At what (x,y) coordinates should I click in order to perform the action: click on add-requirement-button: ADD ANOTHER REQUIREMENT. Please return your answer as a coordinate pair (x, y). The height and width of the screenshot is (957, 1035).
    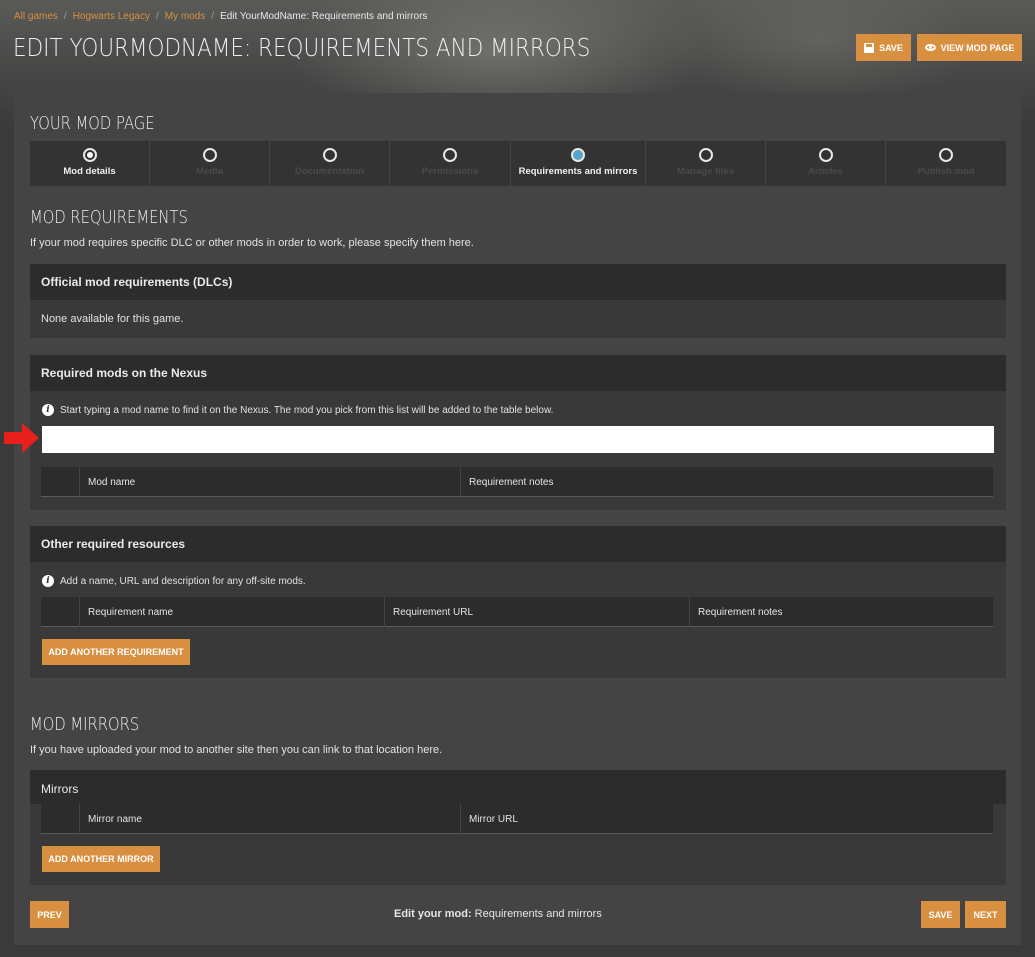
    Looking at the image, I should click on (116, 652).